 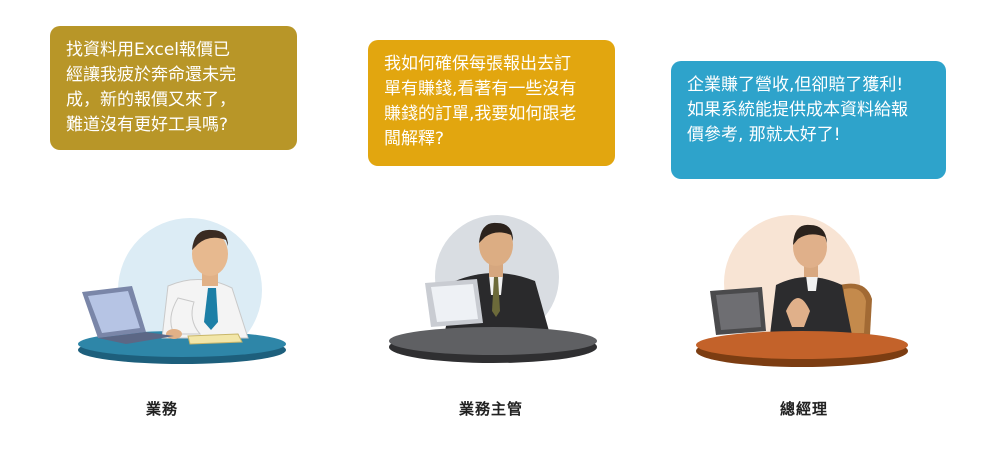 What do you see at coordinates (161, 409) in the screenshot?
I see `role-label-sales: 業務` at bounding box center [161, 409].